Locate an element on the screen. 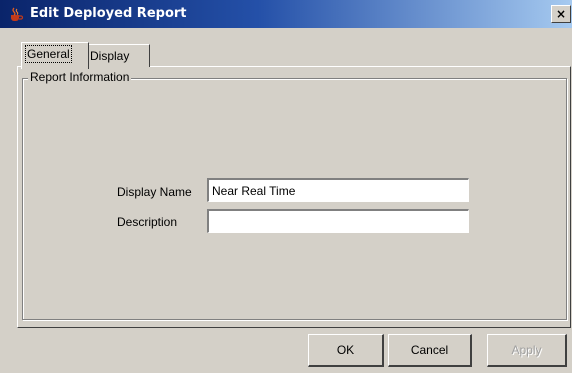  display-name-label: Display Name is located at coordinates (154, 192).